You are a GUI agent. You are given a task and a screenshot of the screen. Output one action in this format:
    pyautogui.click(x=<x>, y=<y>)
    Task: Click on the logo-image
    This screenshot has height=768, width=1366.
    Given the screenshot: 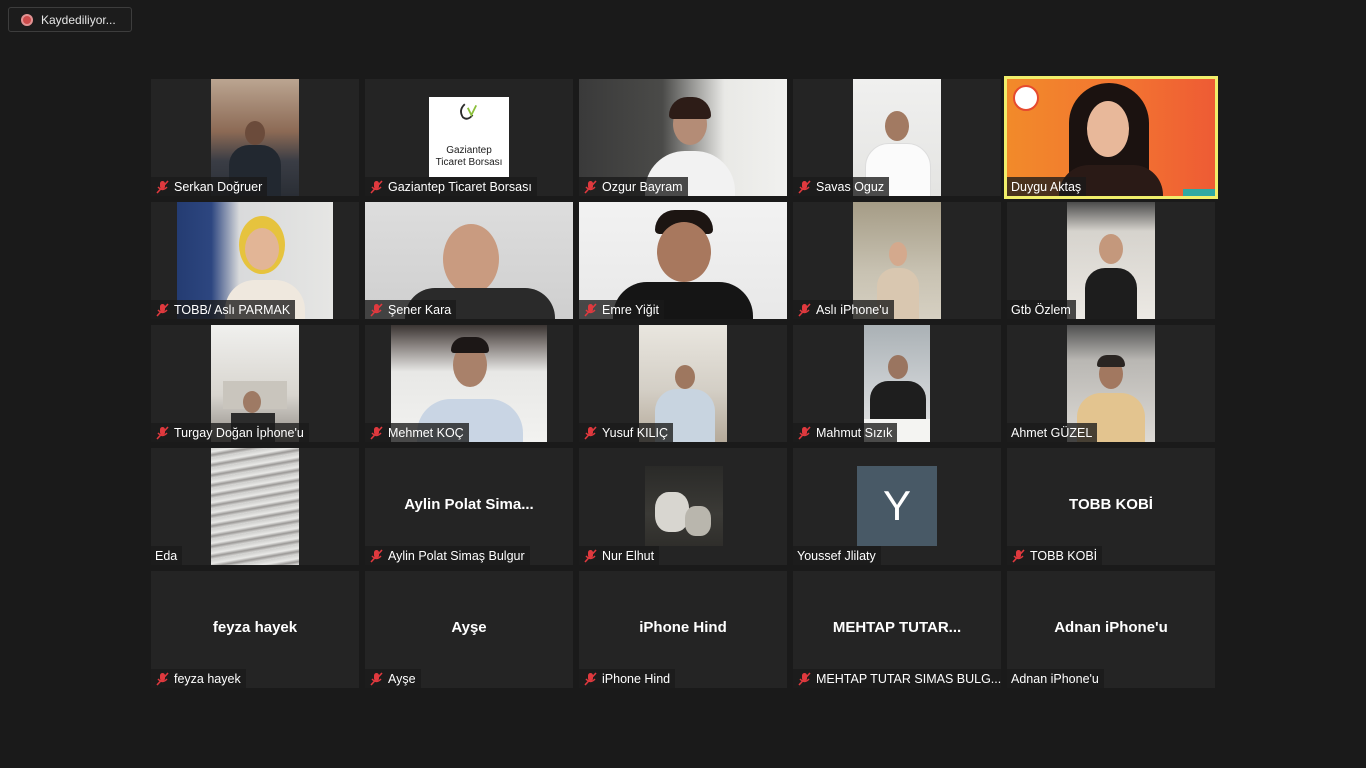 What is the action you would take?
    pyautogui.click(x=469, y=111)
    